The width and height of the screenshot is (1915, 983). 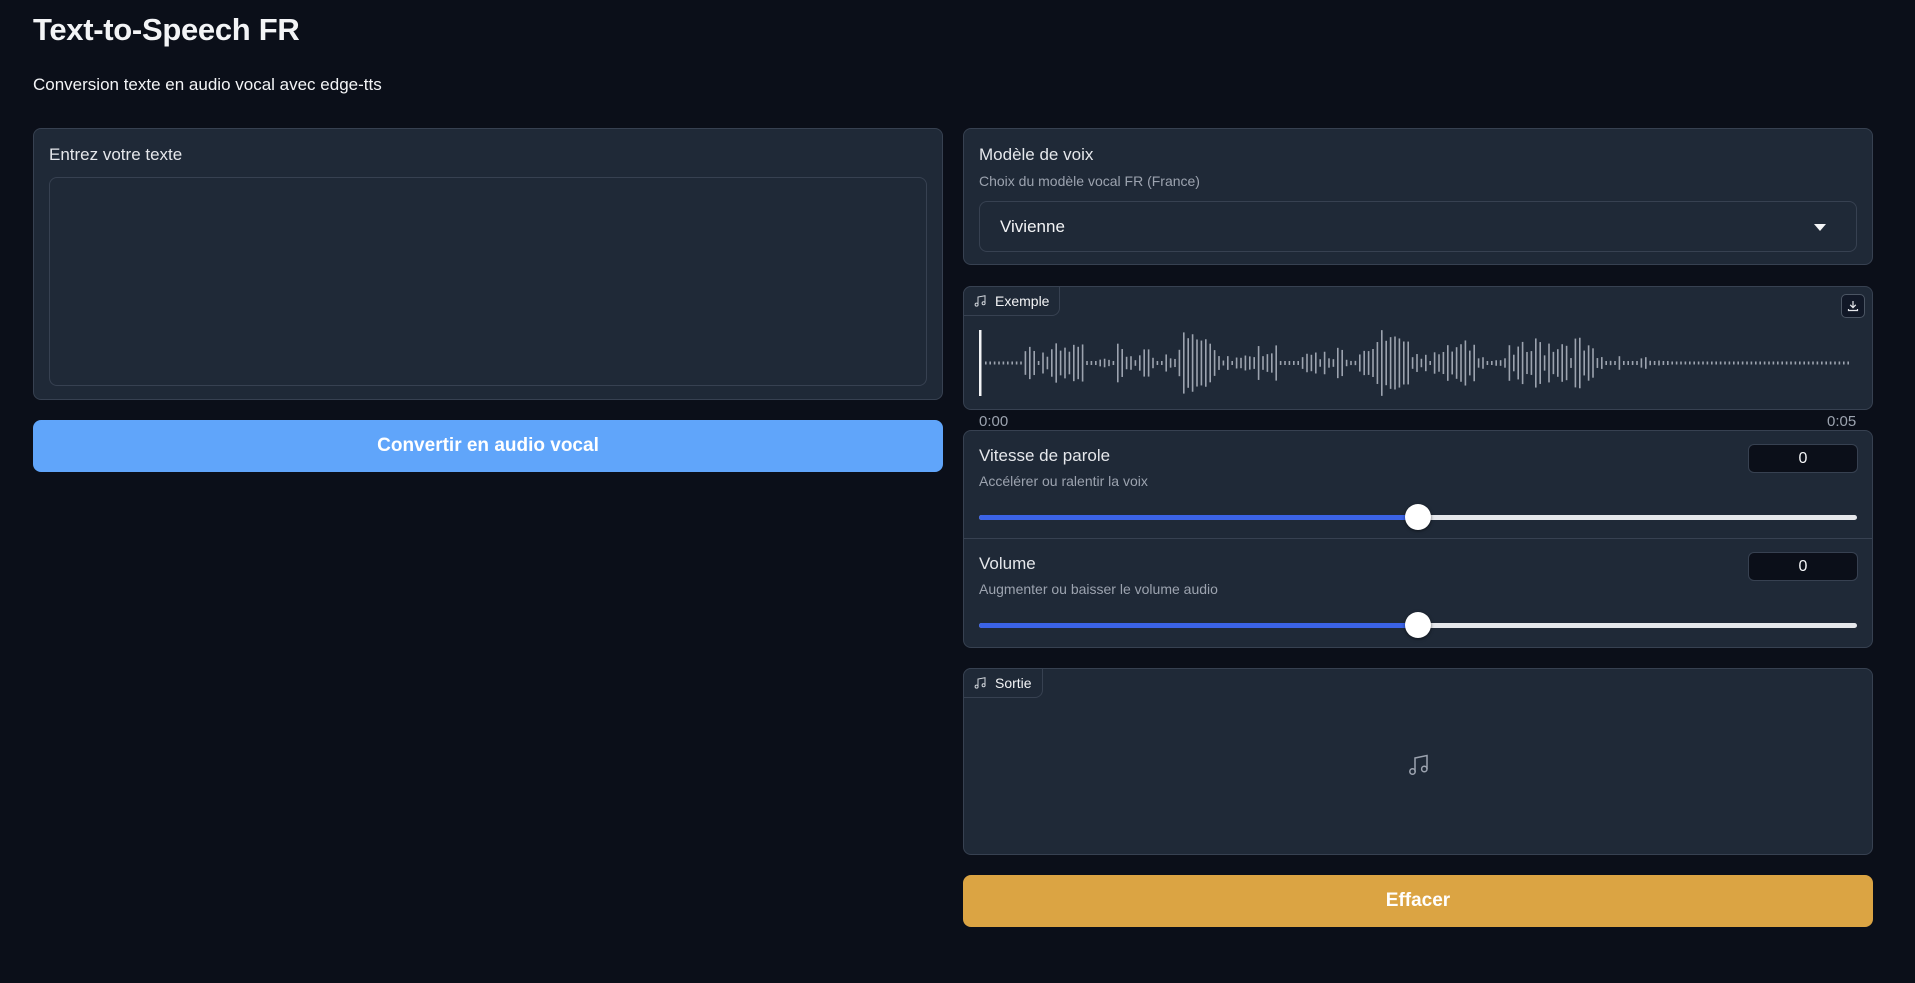 I want to click on output-audio-panel: Sortie, so click(x=1418, y=761).